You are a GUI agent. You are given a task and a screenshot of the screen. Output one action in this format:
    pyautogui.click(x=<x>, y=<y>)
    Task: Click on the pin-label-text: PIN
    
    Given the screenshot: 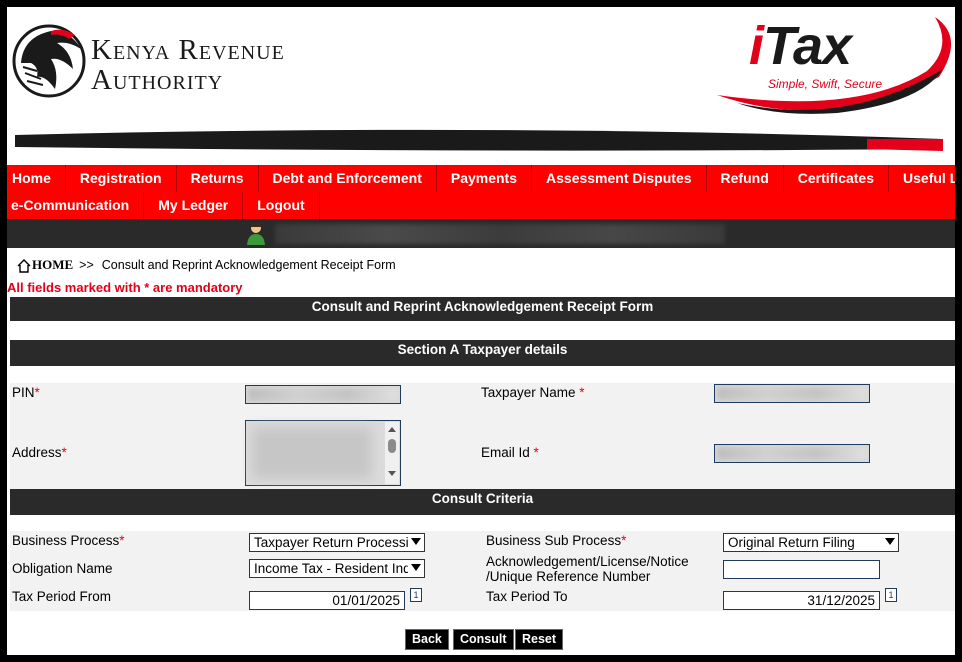 What is the action you would take?
    pyautogui.click(x=23, y=392)
    